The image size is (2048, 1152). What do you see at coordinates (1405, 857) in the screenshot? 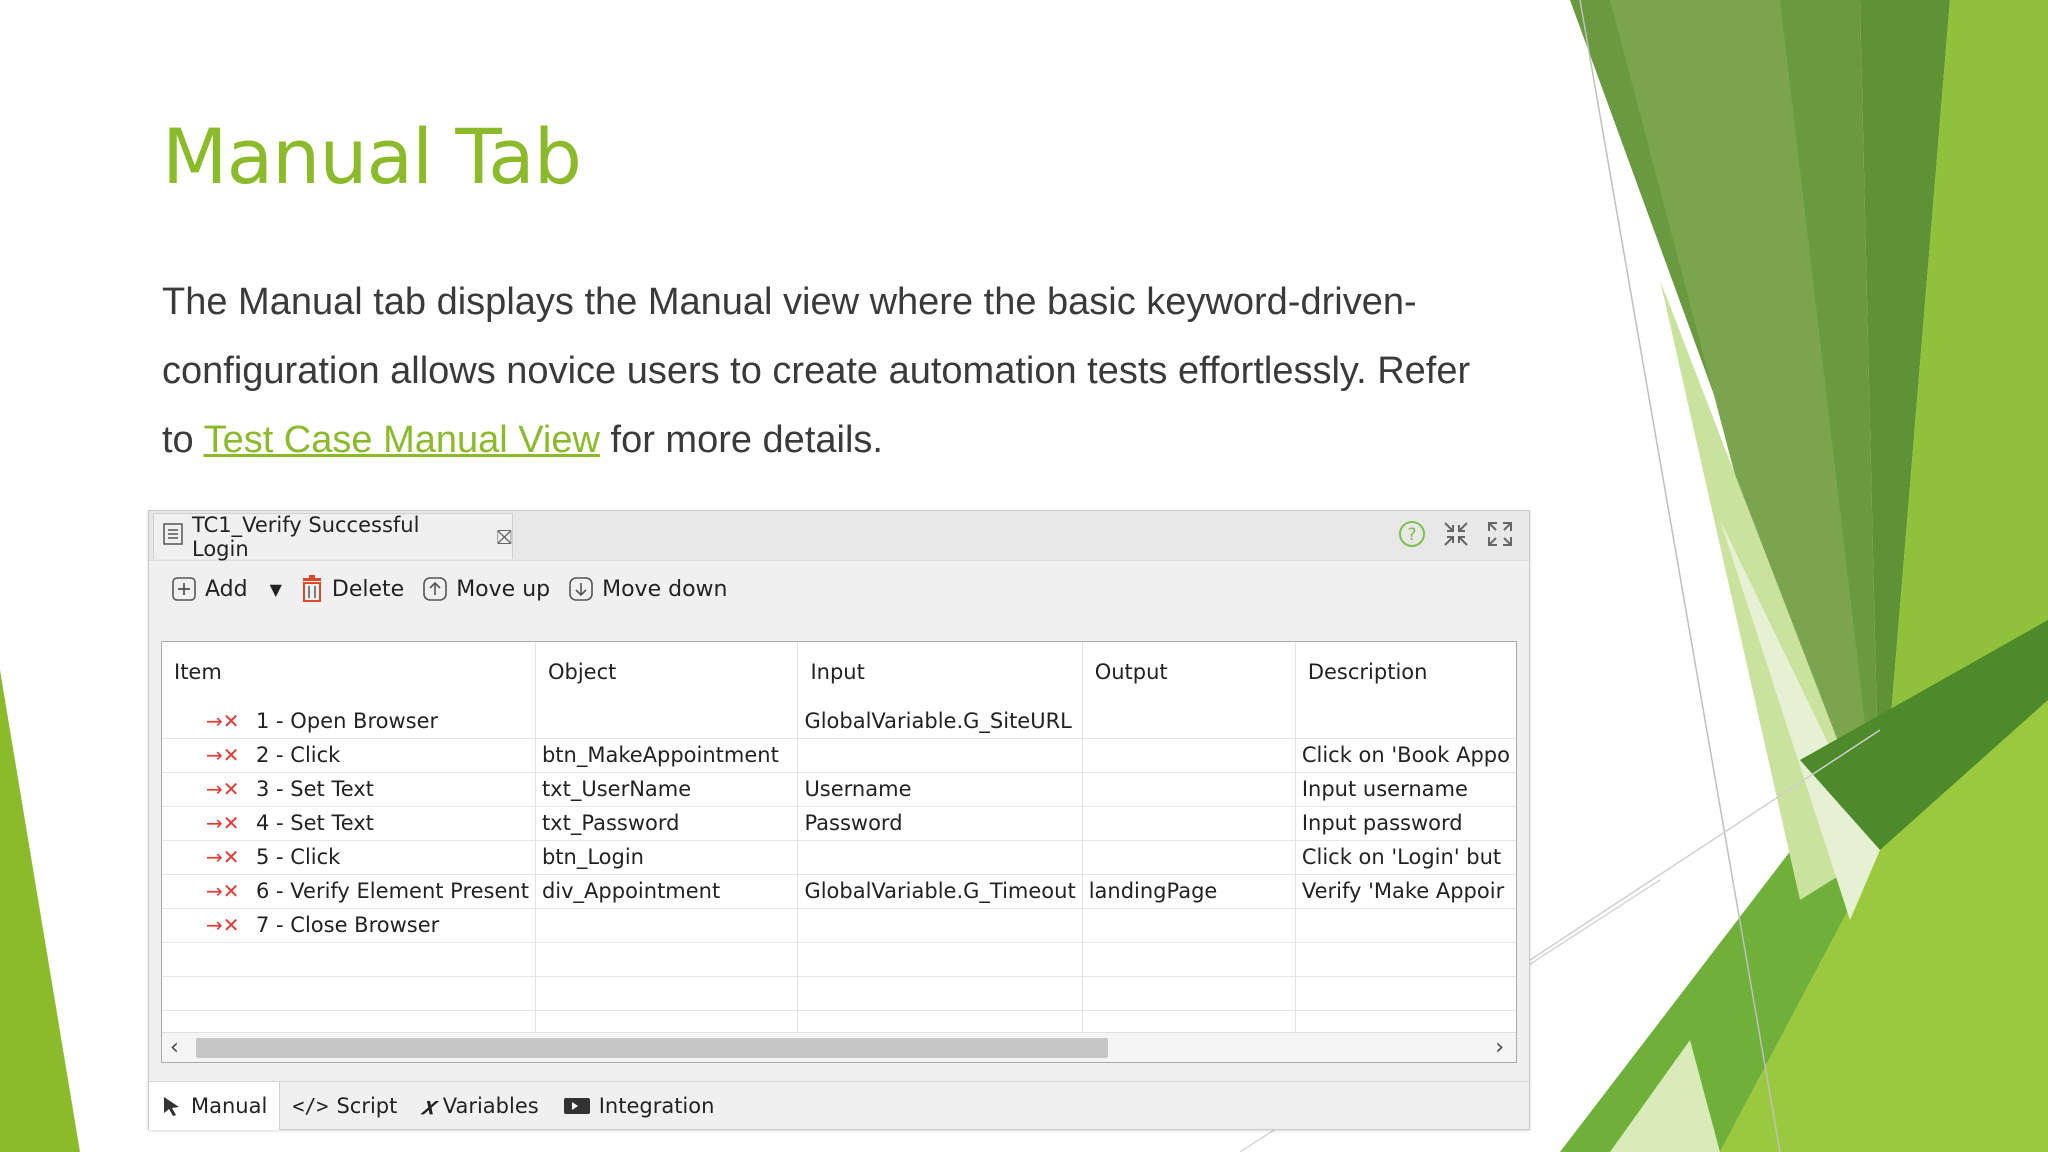
I see `description-cell: Click on 'Login' but` at bounding box center [1405, 857].